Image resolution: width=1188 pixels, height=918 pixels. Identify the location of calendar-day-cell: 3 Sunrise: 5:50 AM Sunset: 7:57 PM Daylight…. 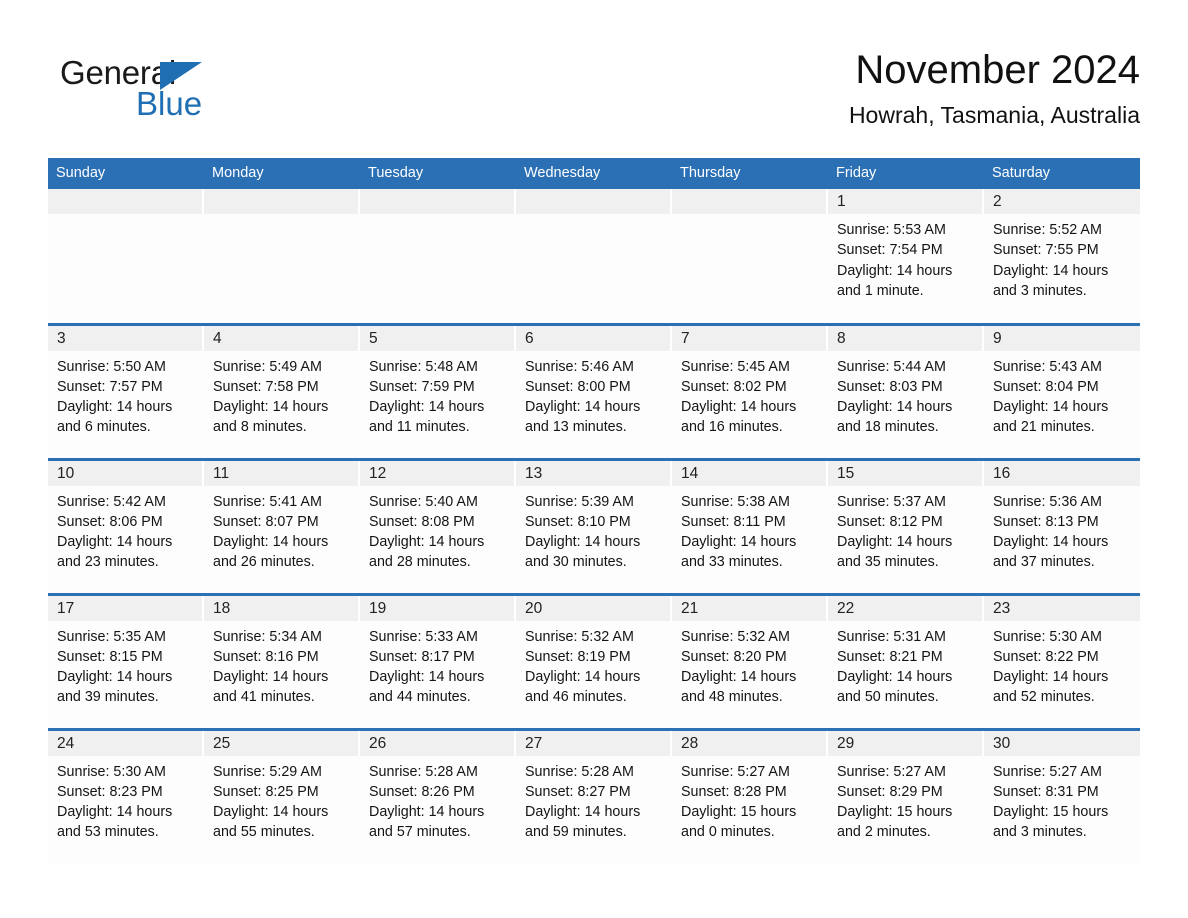
(126, 390).